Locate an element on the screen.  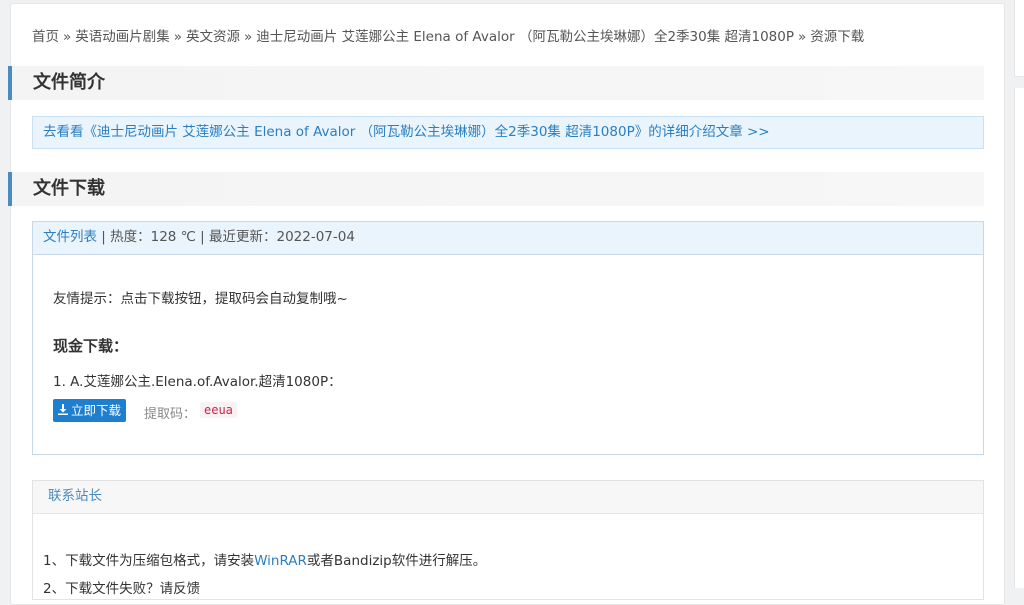
right-sidebar-widget is located at coordinates (1019, 38).